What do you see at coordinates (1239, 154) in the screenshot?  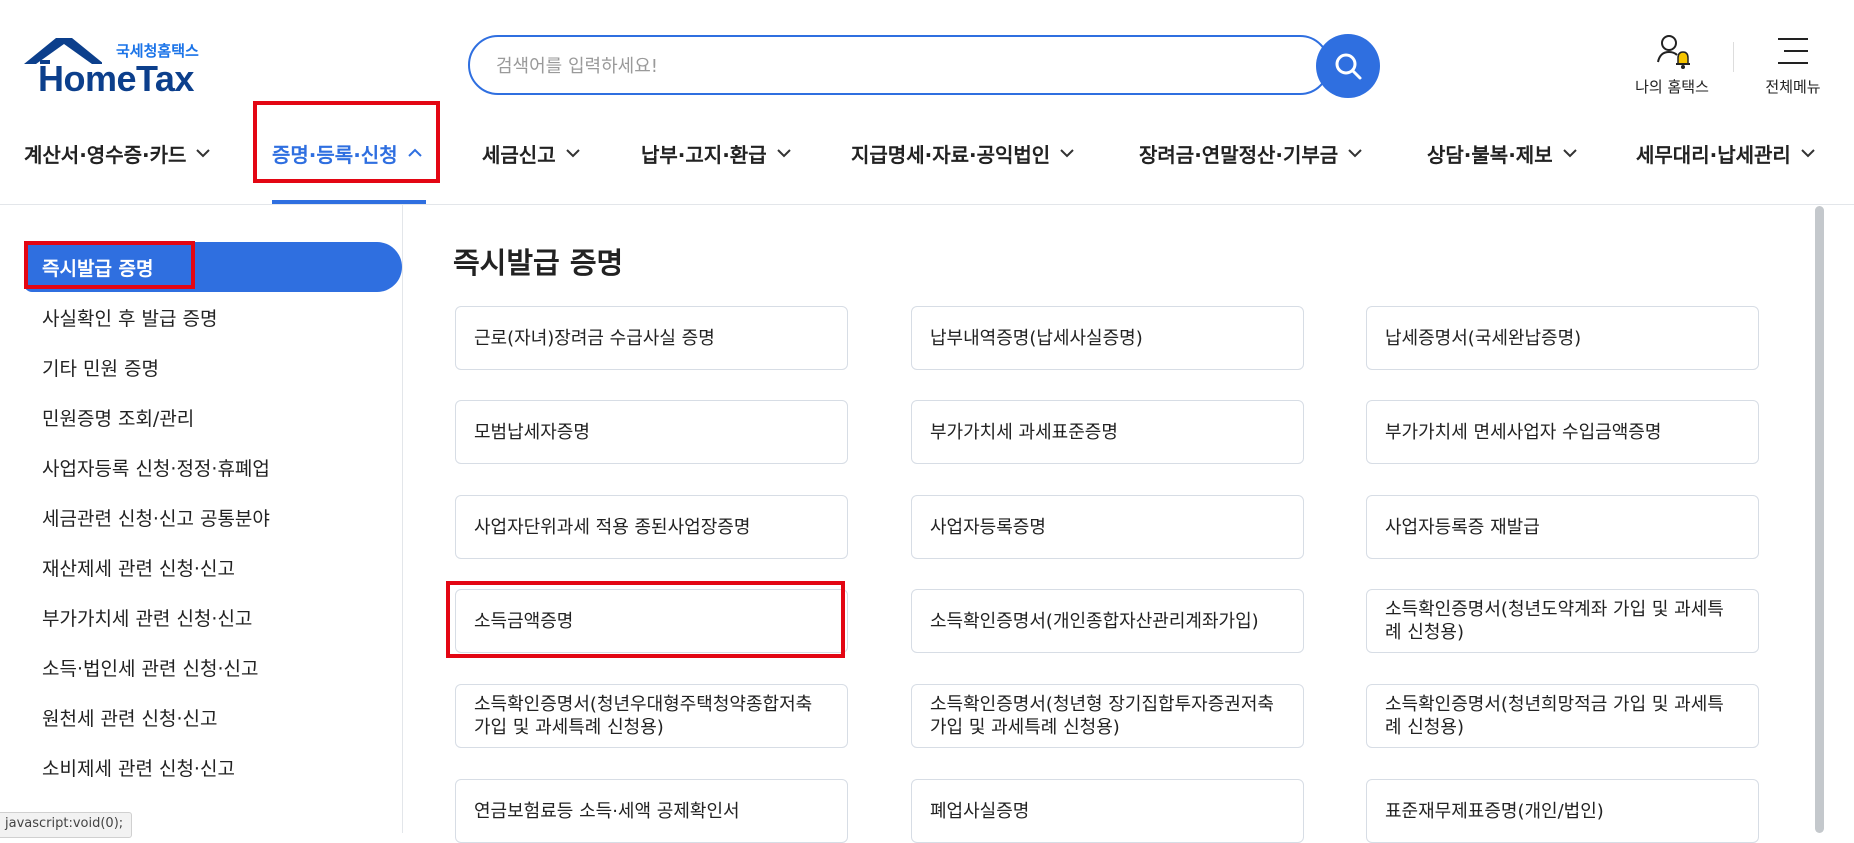 I see `gnb-label: 장려금·연말정산·기부금` at bounding box center [1239, 154].